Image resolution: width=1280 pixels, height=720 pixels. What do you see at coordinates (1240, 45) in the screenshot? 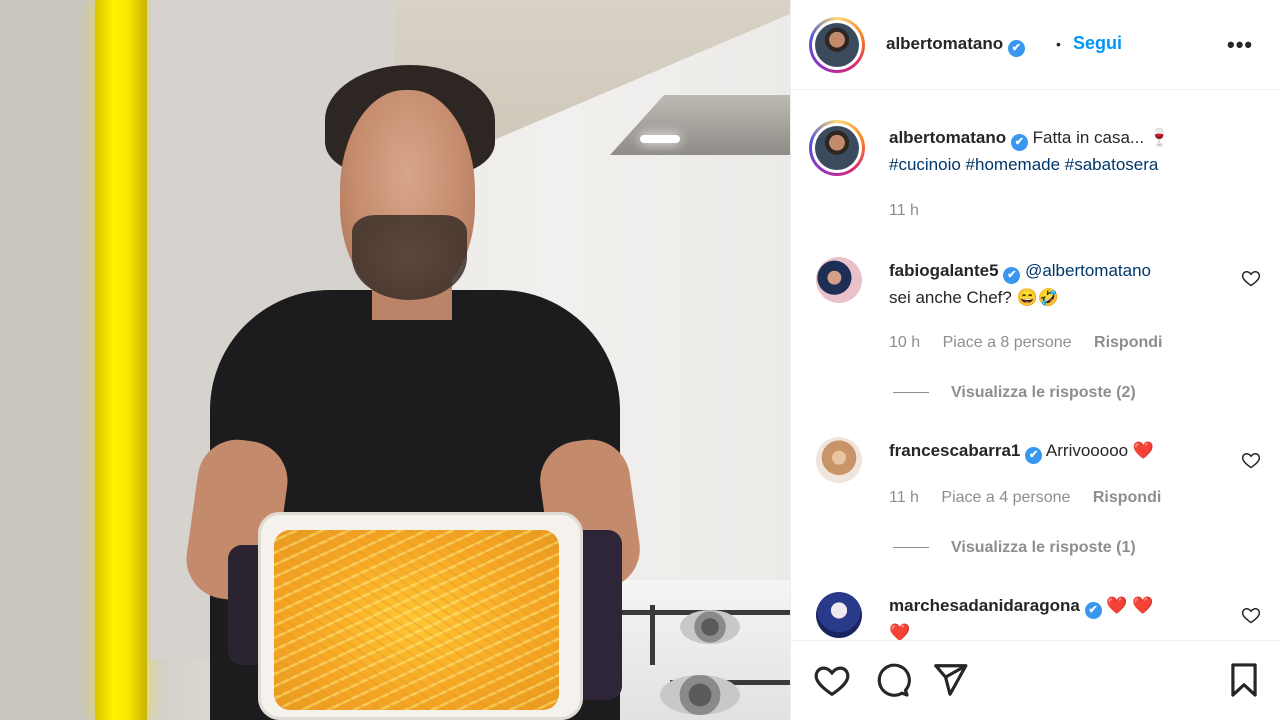
I see `more-options-icon: •••` at bounding box center [1240, 45].